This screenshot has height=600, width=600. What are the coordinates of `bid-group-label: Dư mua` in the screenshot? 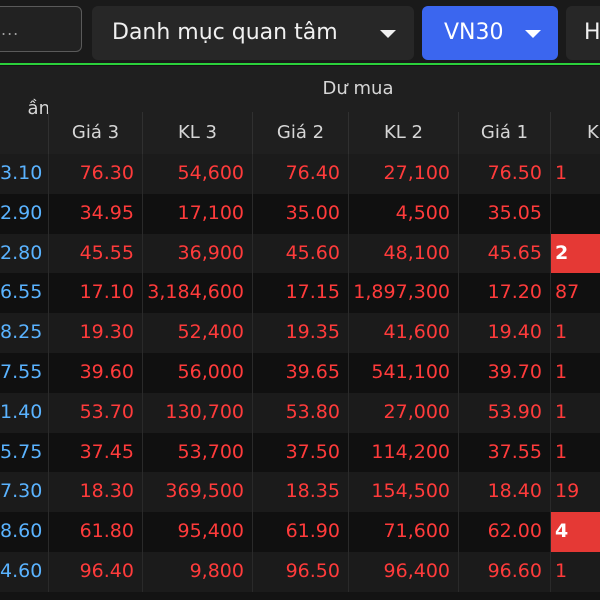 It's located at (358, 88).